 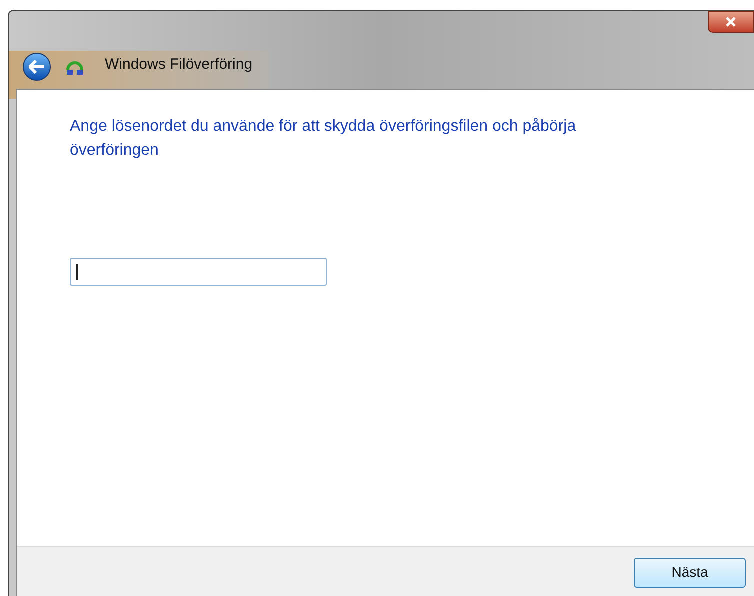 I want to click on close-button, so click(x=731, y=22).